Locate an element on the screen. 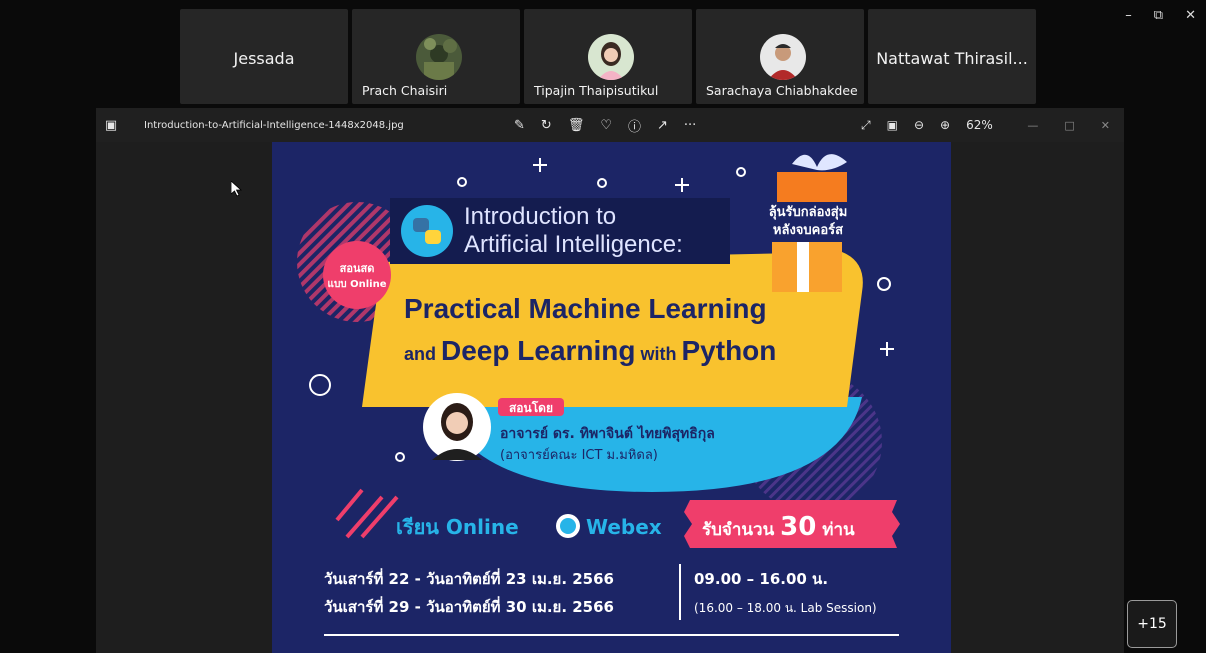 The width and height of the screenshot is (1206, 653). rotate-icon: ↻ is located at coordinates (546, 125).